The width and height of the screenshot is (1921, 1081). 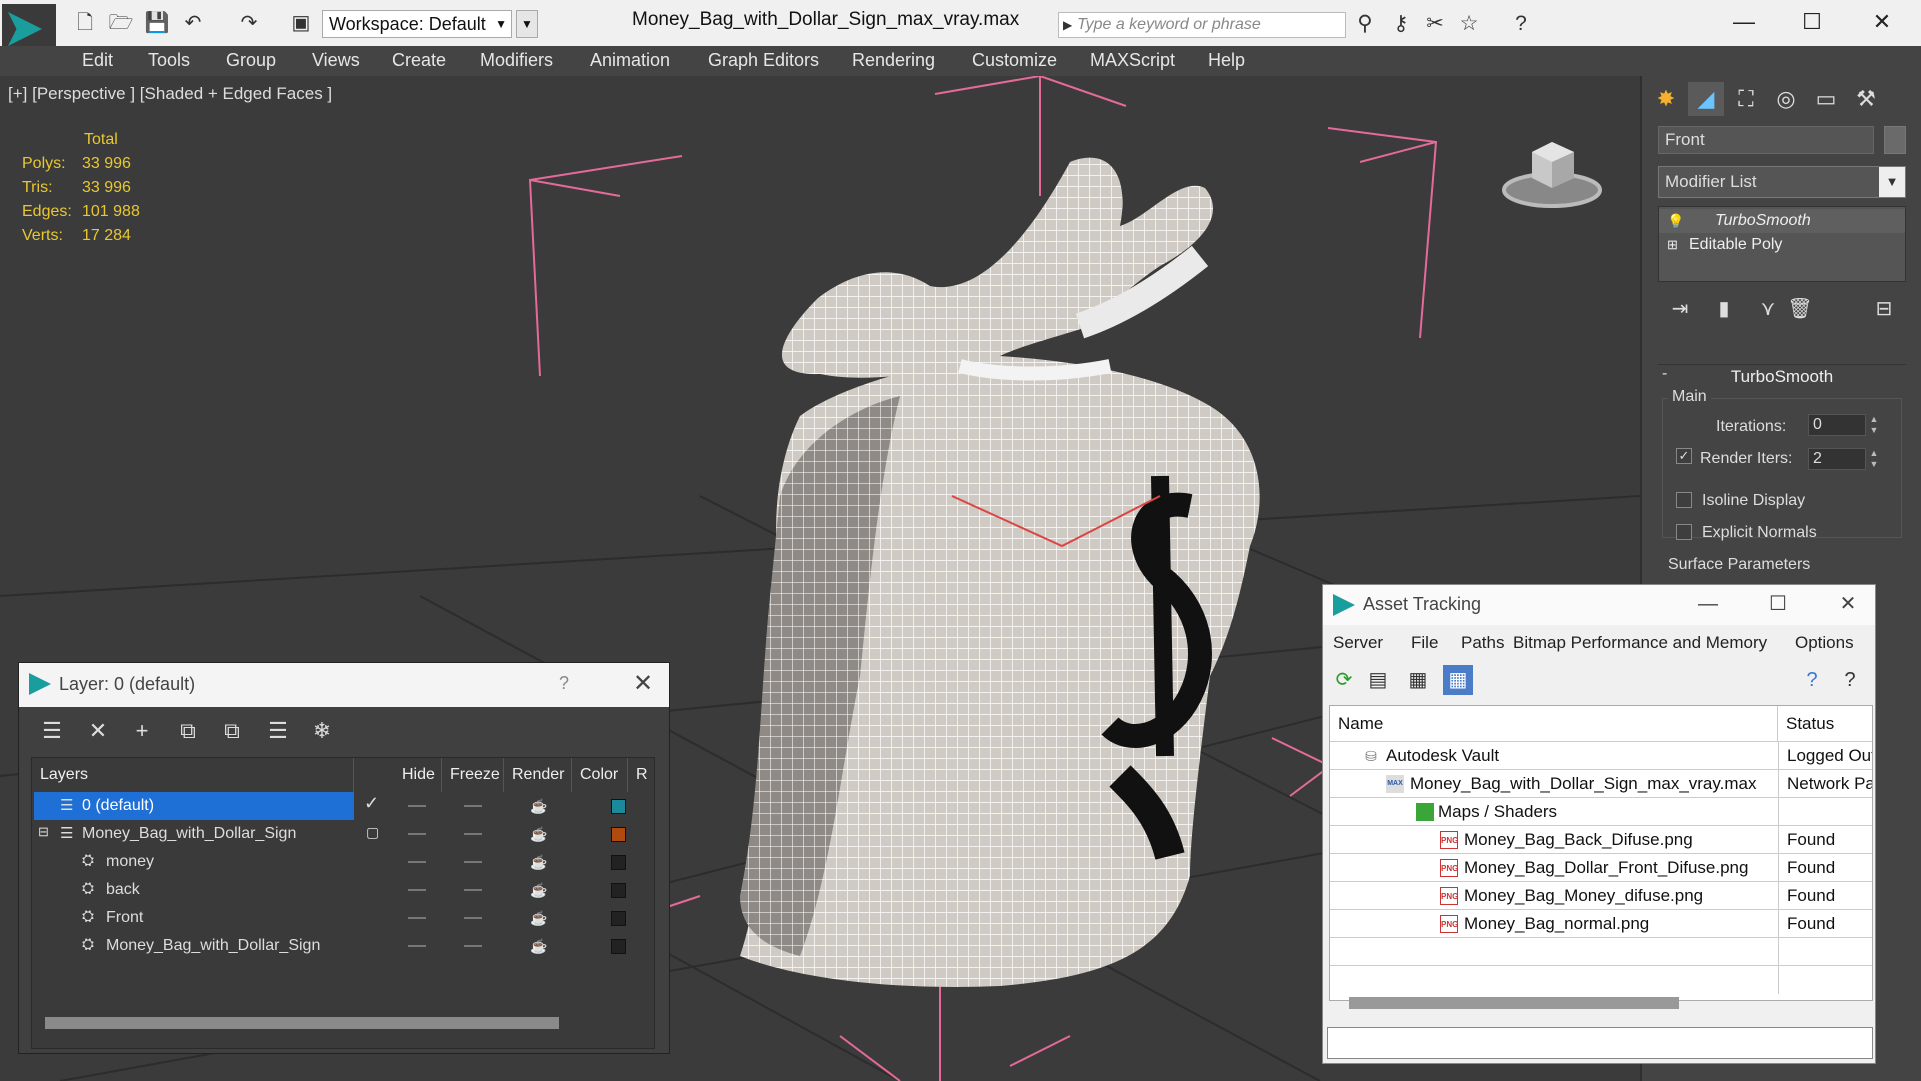 What do you see at coordinates (1675, 221) in the screenshot?
I see `light-bulb-icon: 💡` at bounding box center [1675, 221].